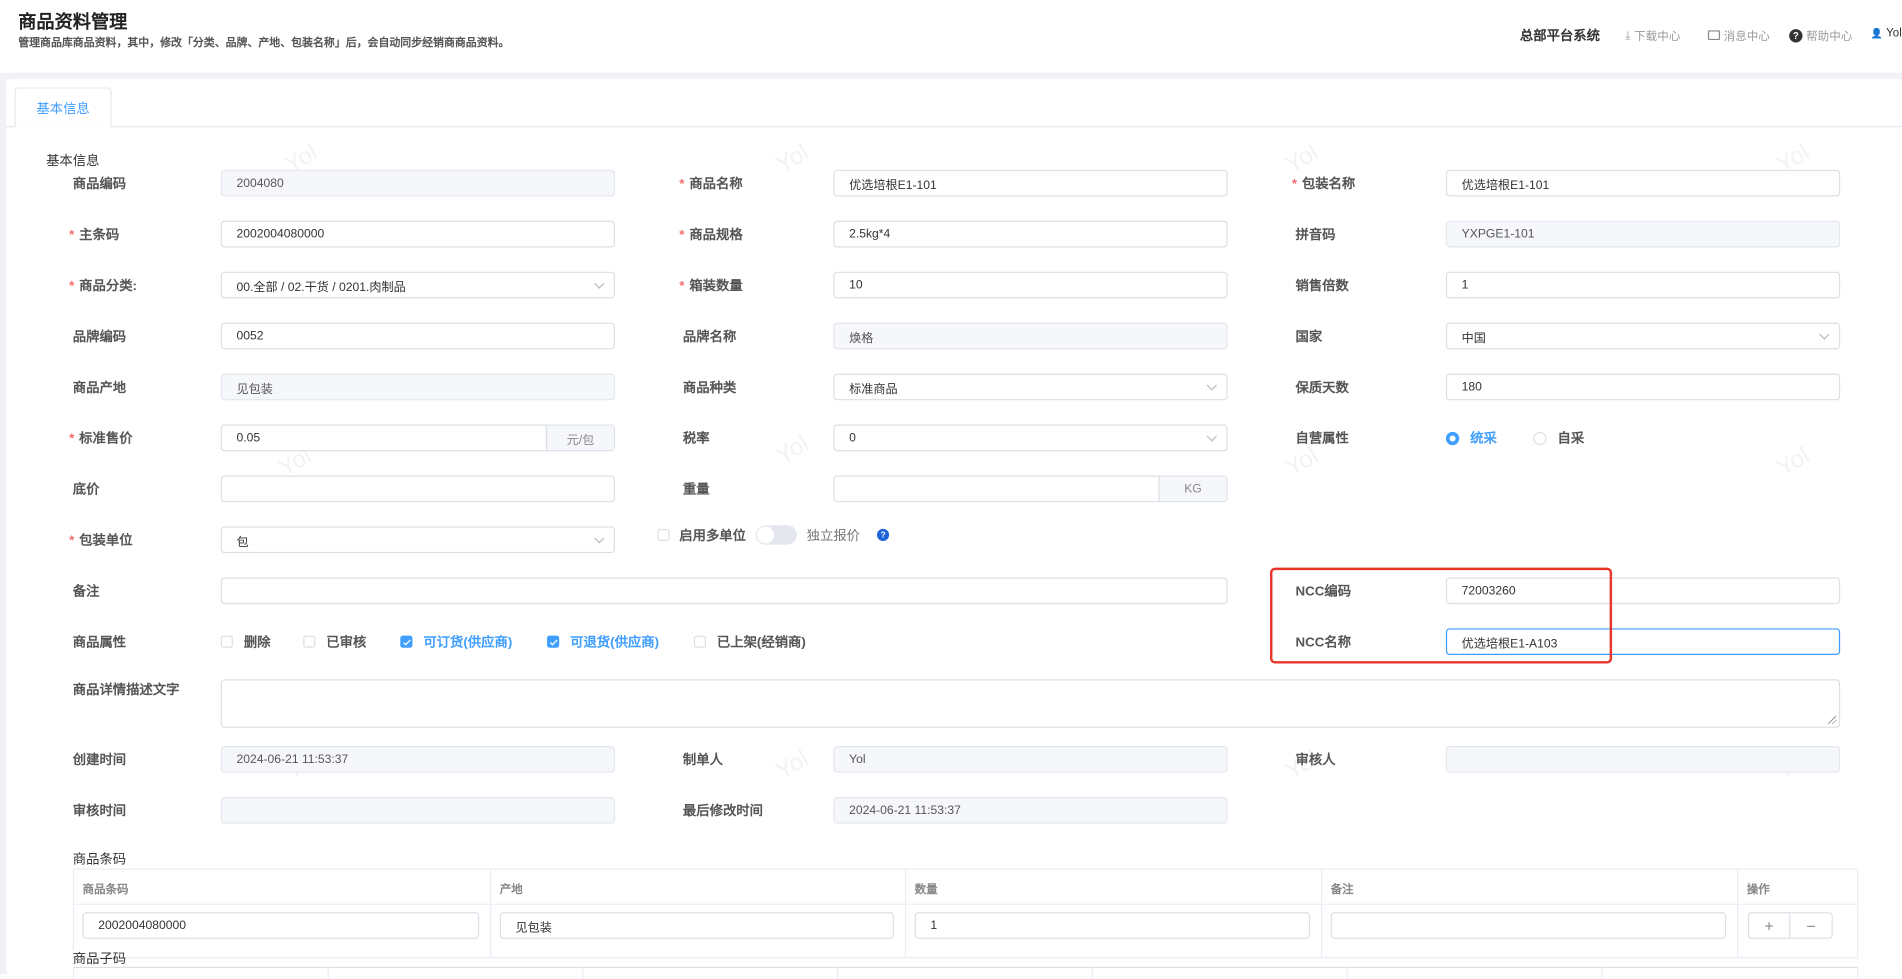  I want to click on barcode-cell-qty-input: 1, so click(1112, 925).